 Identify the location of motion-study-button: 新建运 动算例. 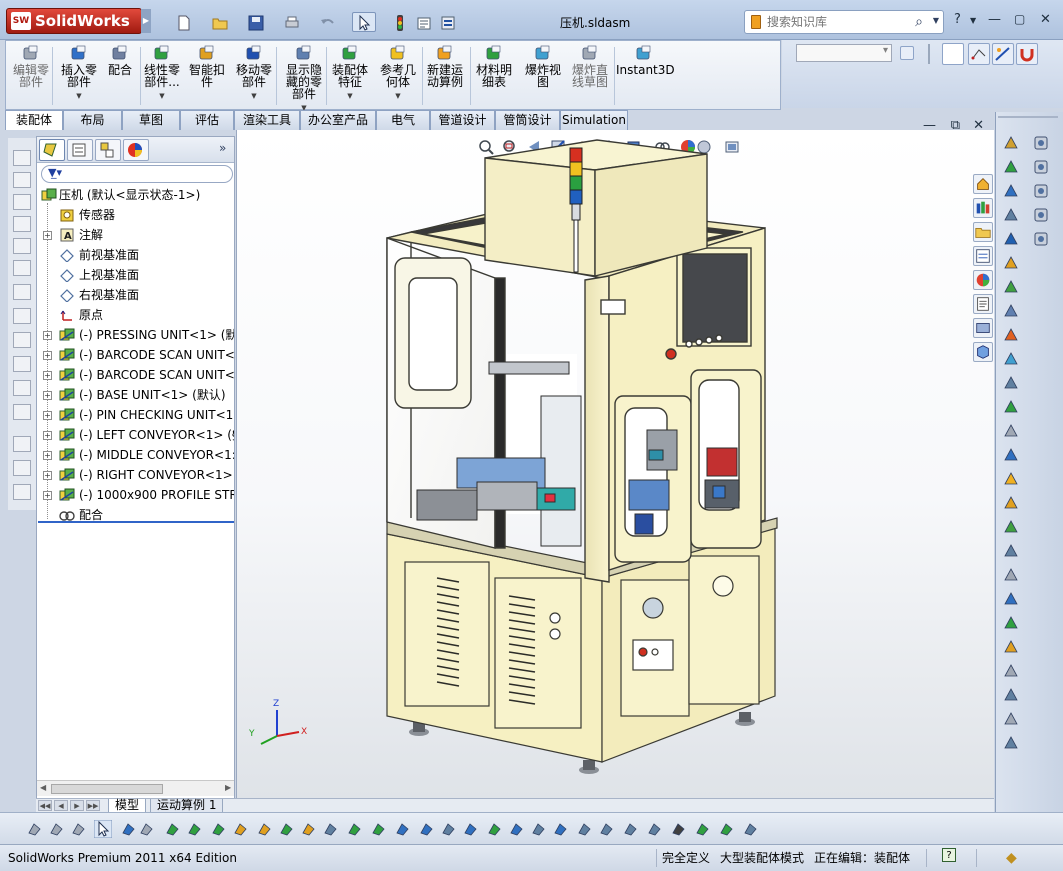
(445, 75).